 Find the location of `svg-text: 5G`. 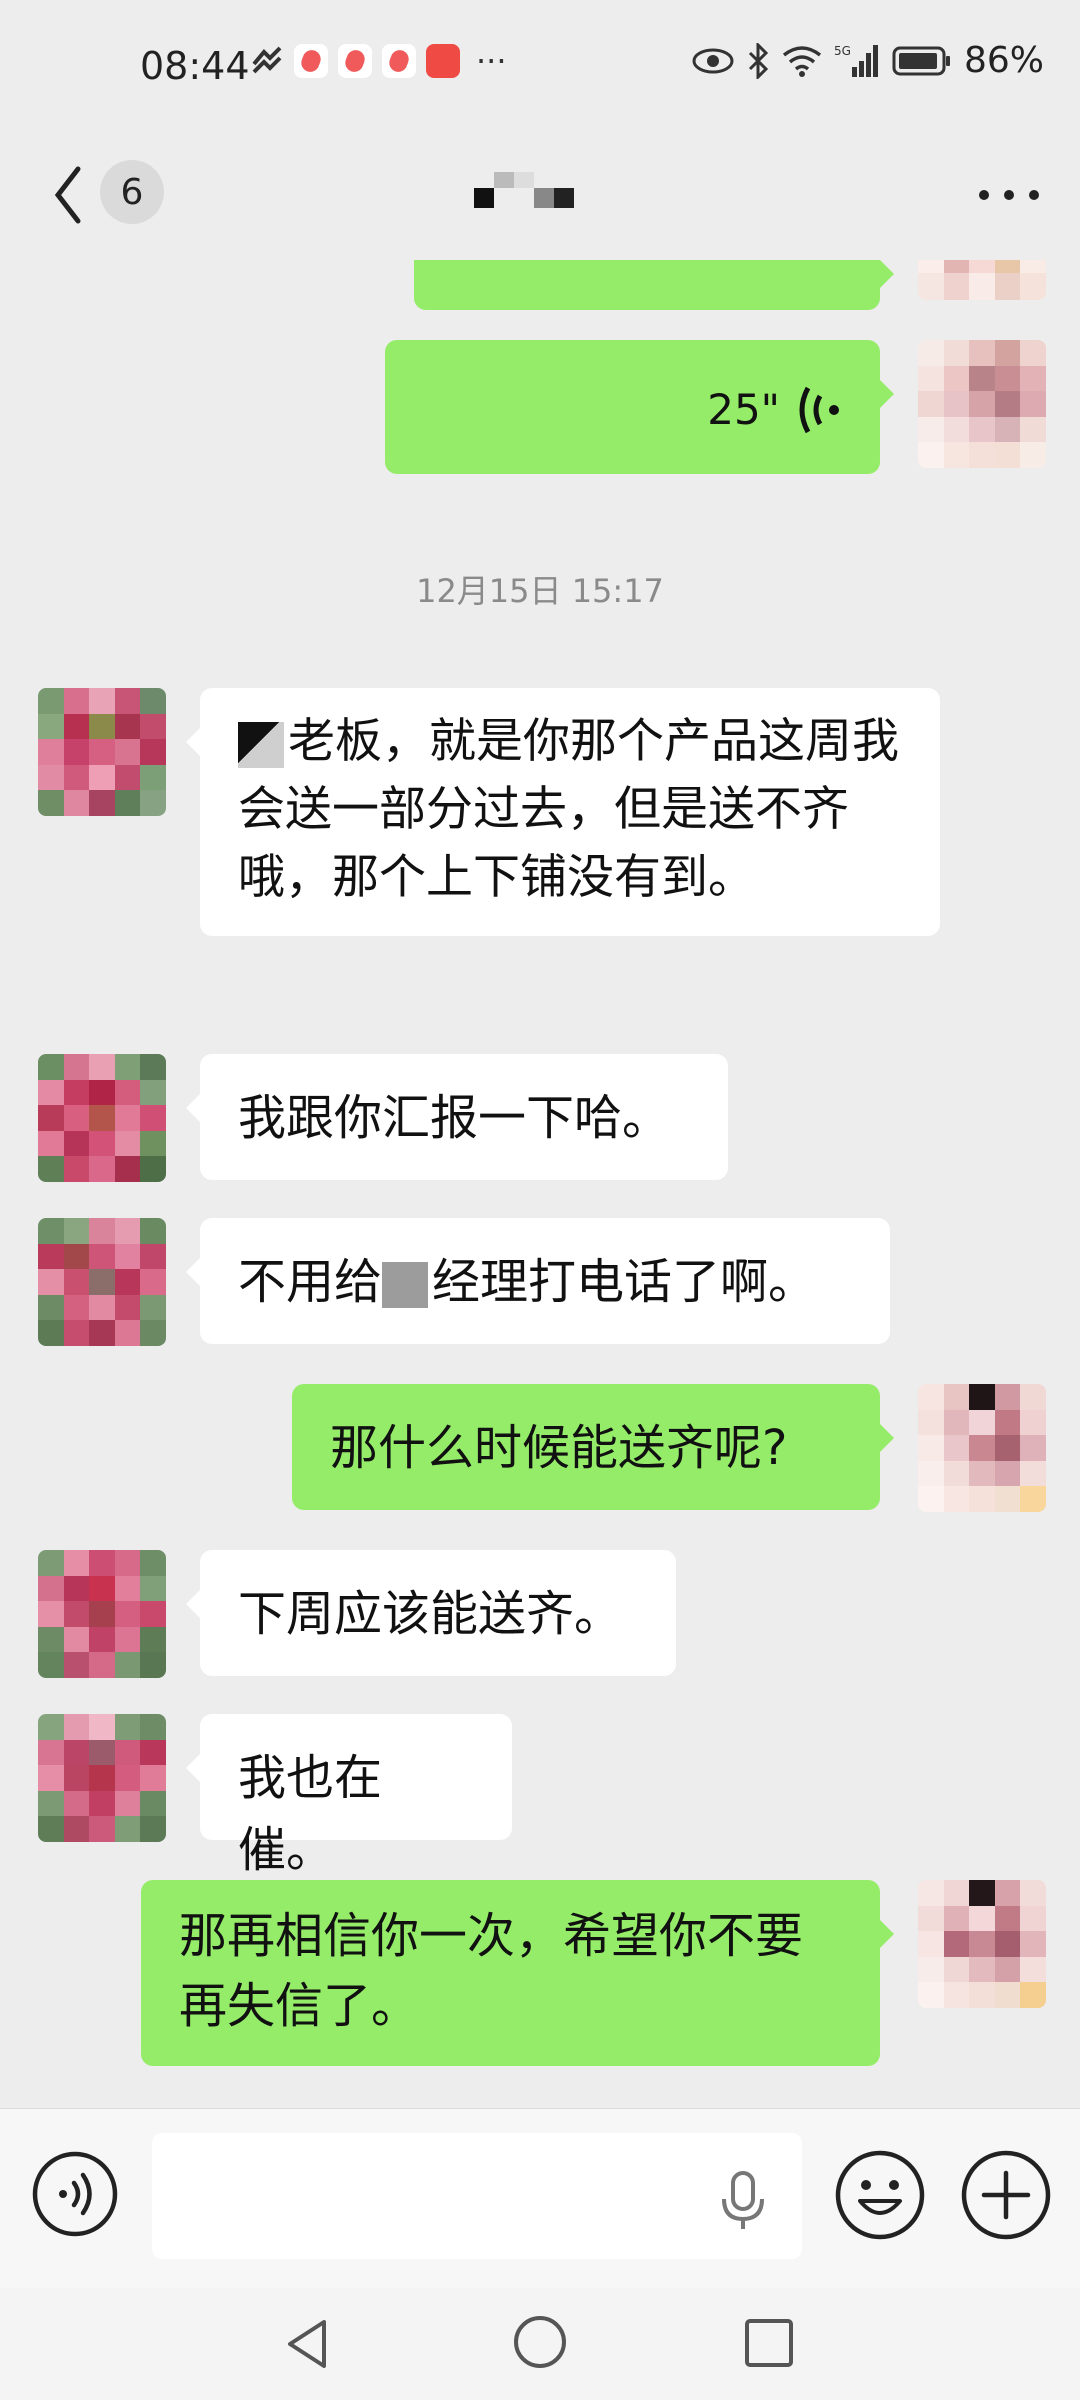

svg-text: 5G is located at coordinates (842, 51).